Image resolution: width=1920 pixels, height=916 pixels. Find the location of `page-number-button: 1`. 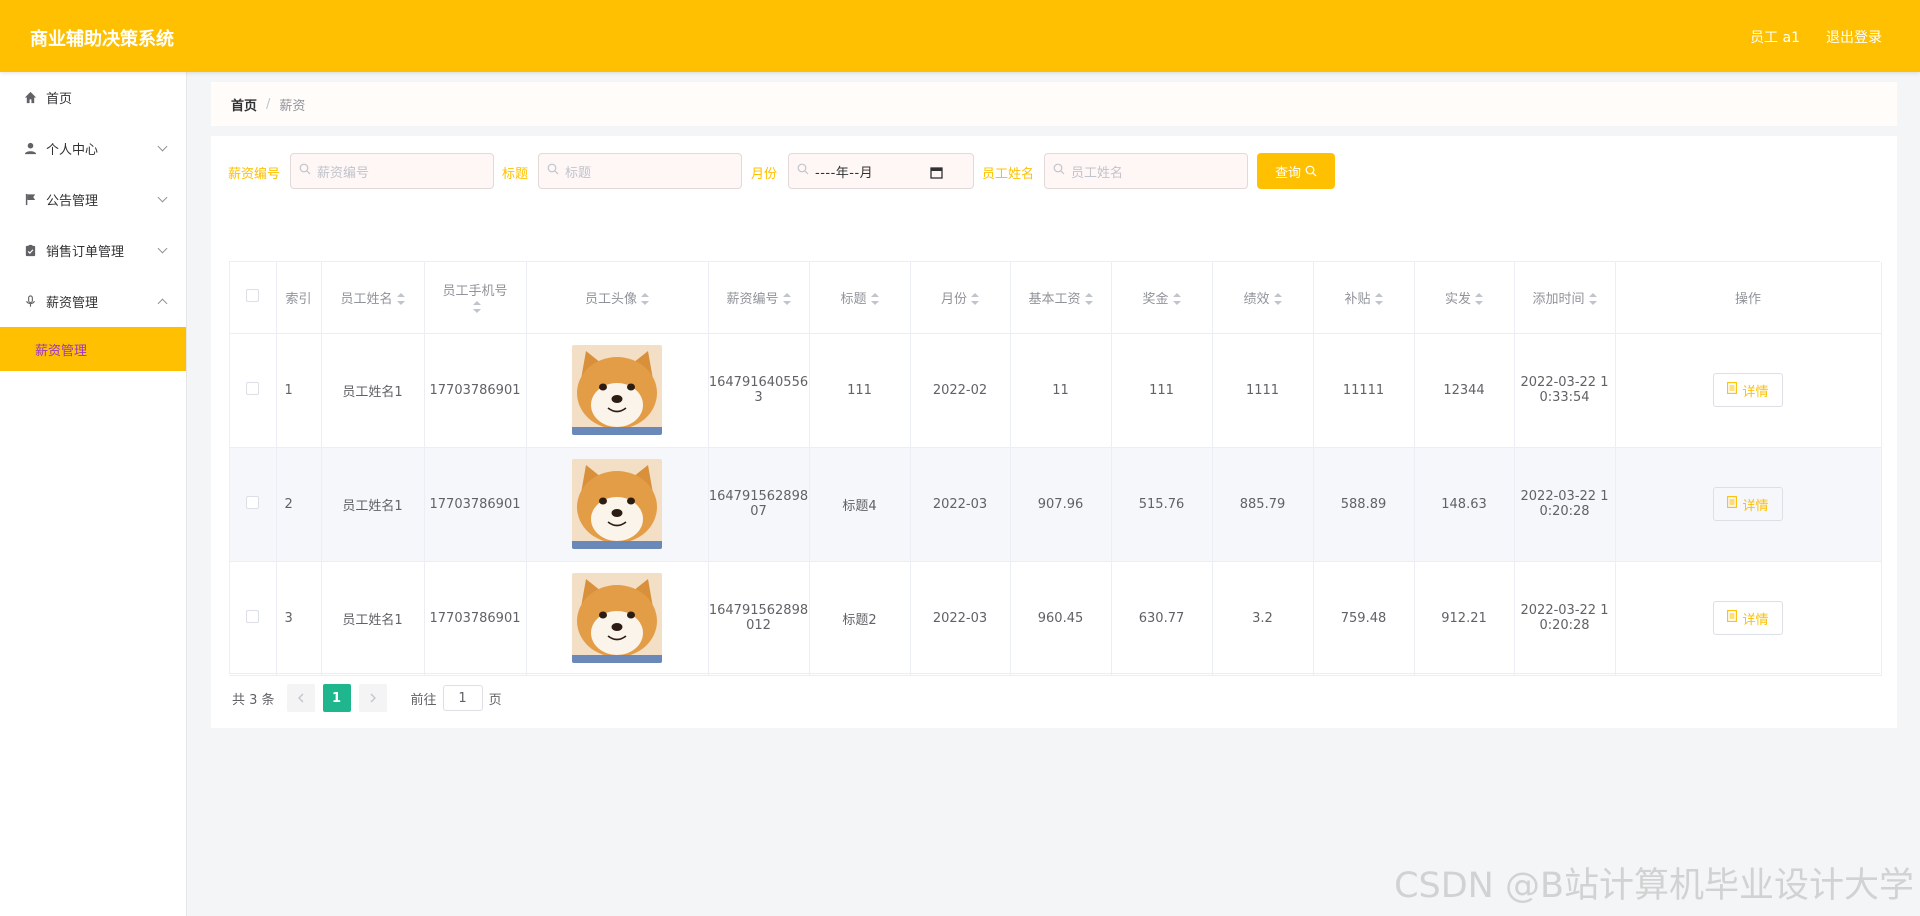

page-number-button: 1 is located at coordinates (336, 698).